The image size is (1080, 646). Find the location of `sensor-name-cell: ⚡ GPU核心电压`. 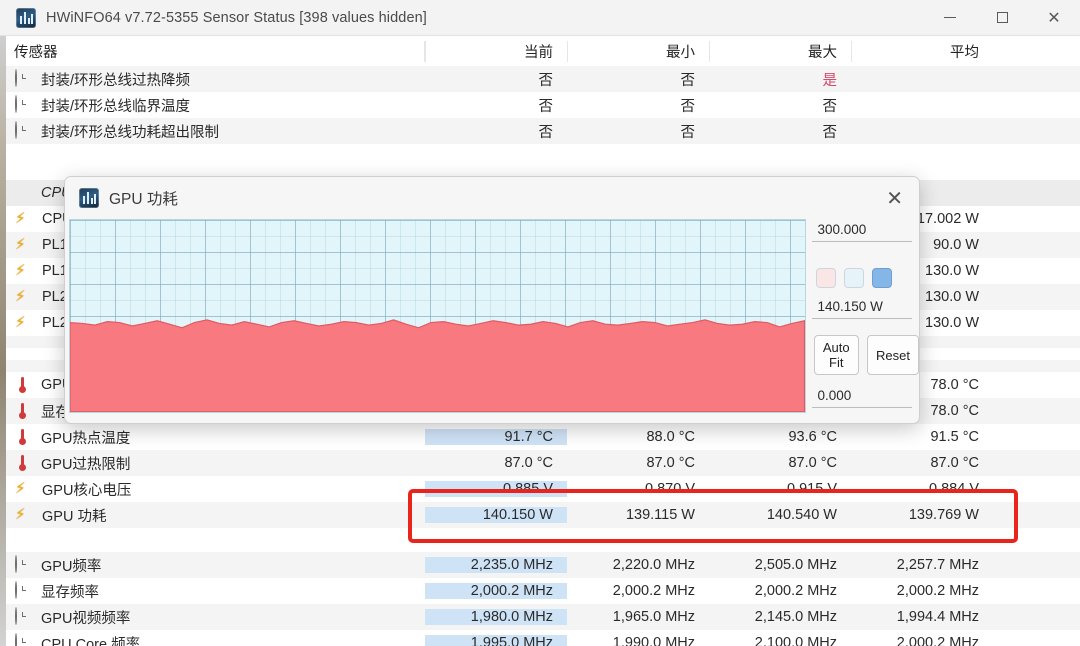

sensor-name-cell: ⚡ GPU核心电压 is located at coordinates (212, 489).